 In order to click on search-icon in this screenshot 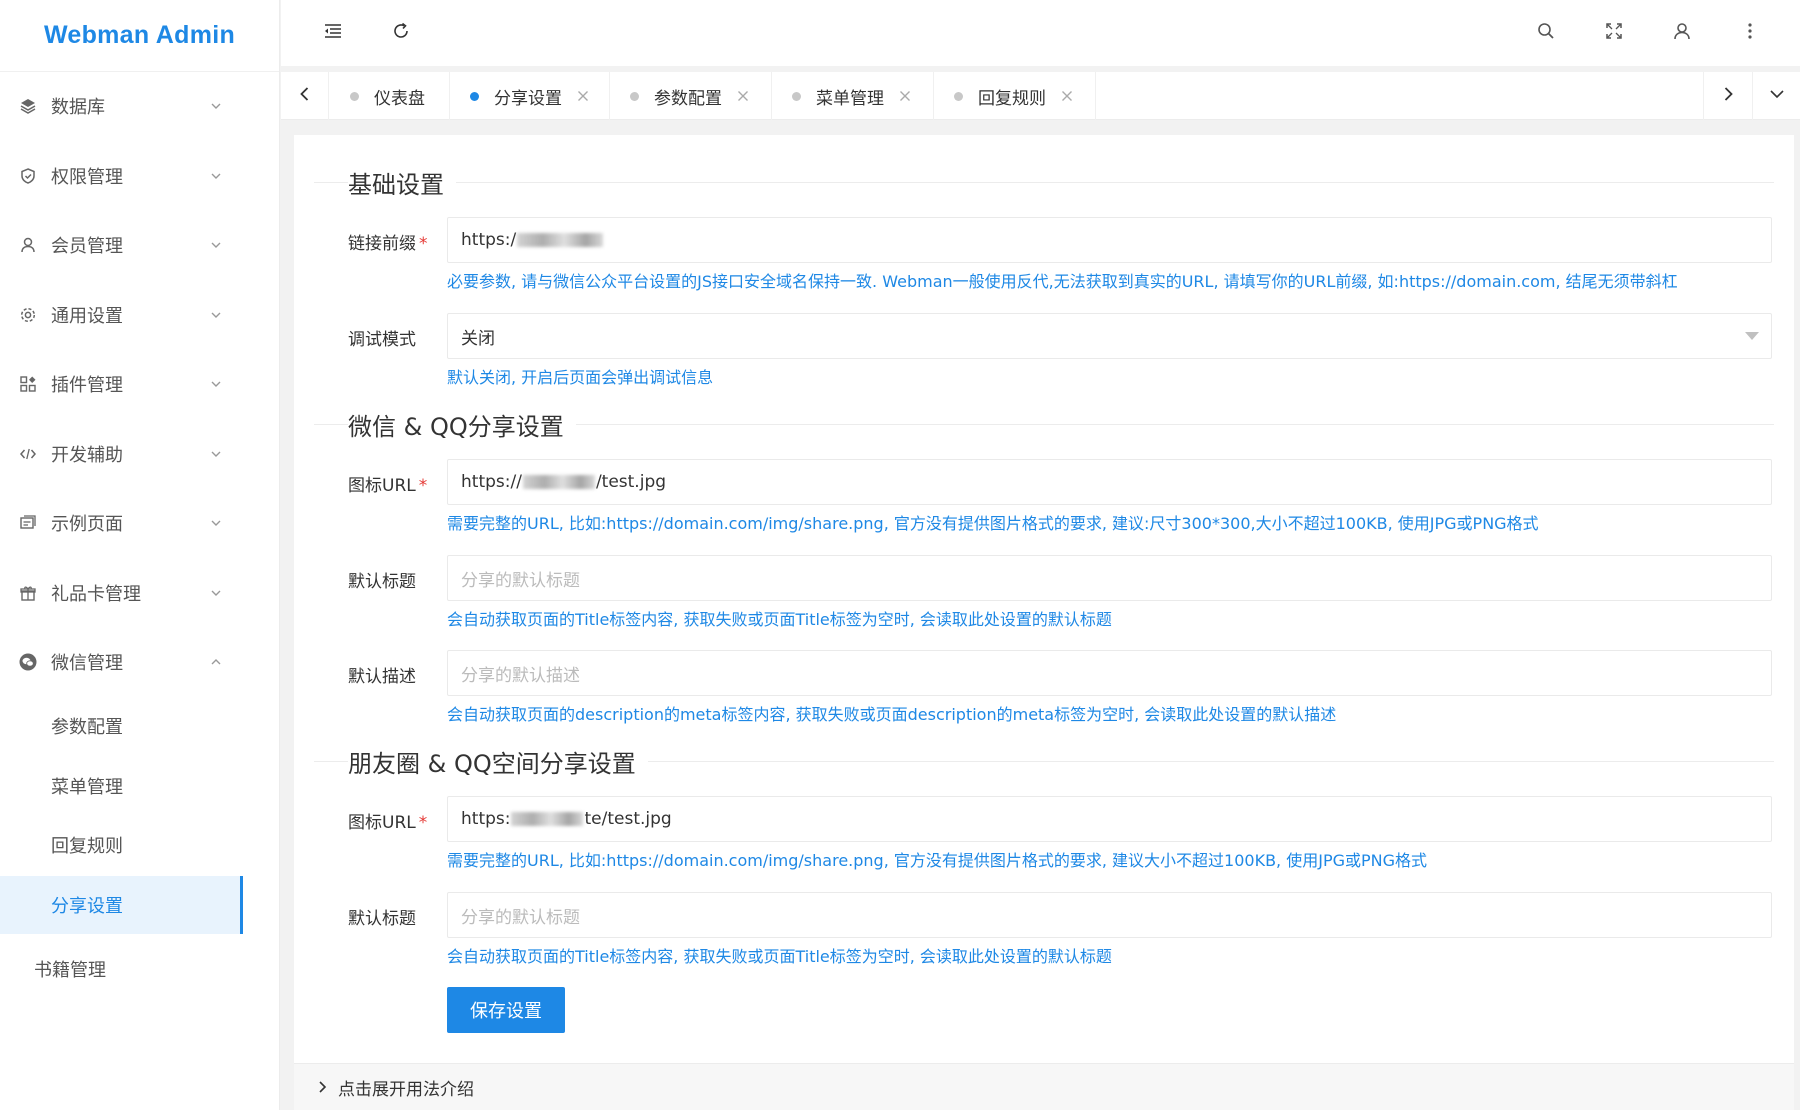, I will do `click(1546, 33)`.